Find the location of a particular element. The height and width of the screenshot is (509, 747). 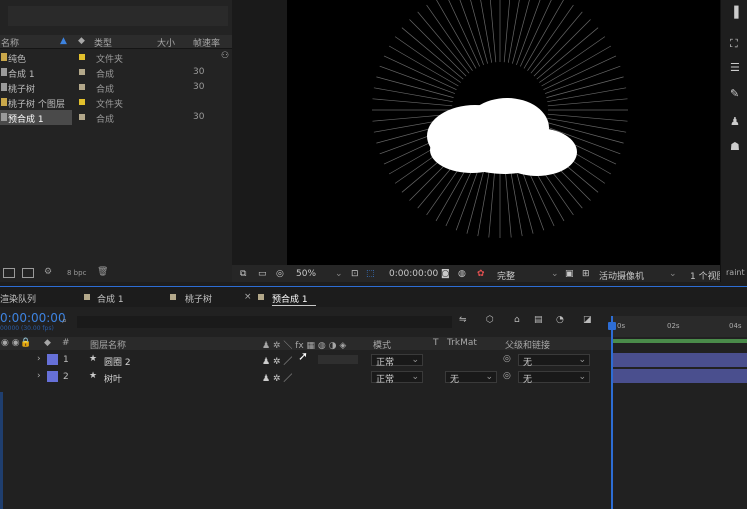

timeline-timecode: 0:00:00:00 is located at coordinates (33, 318).